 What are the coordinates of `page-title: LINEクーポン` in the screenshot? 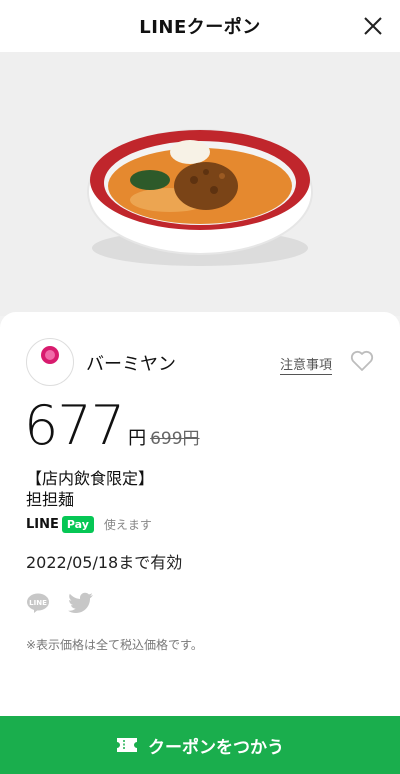 It's located at (200, 27).